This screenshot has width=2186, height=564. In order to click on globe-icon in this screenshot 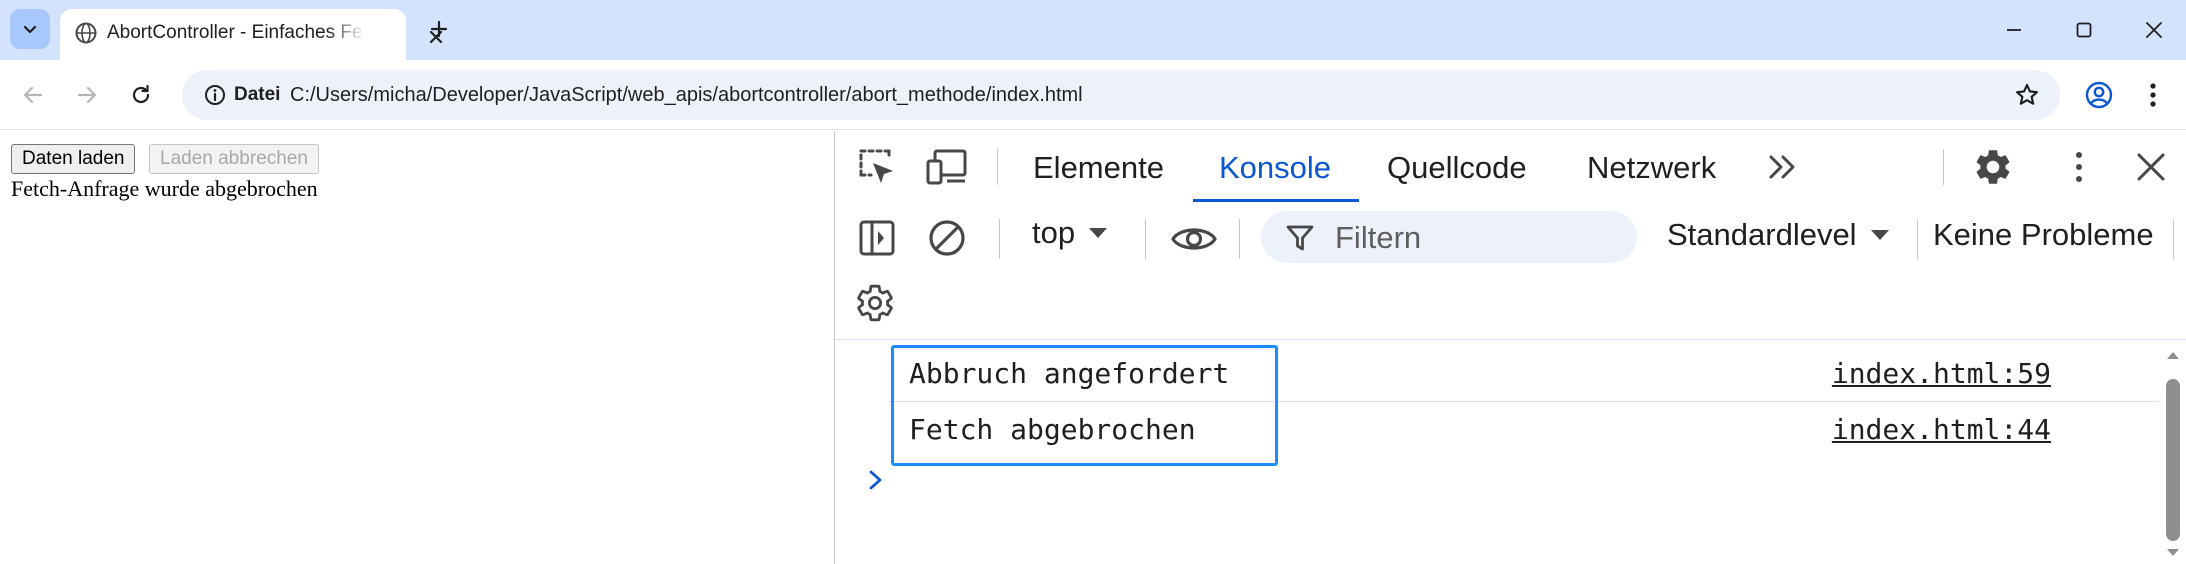, I will do `click(86, 33)`.